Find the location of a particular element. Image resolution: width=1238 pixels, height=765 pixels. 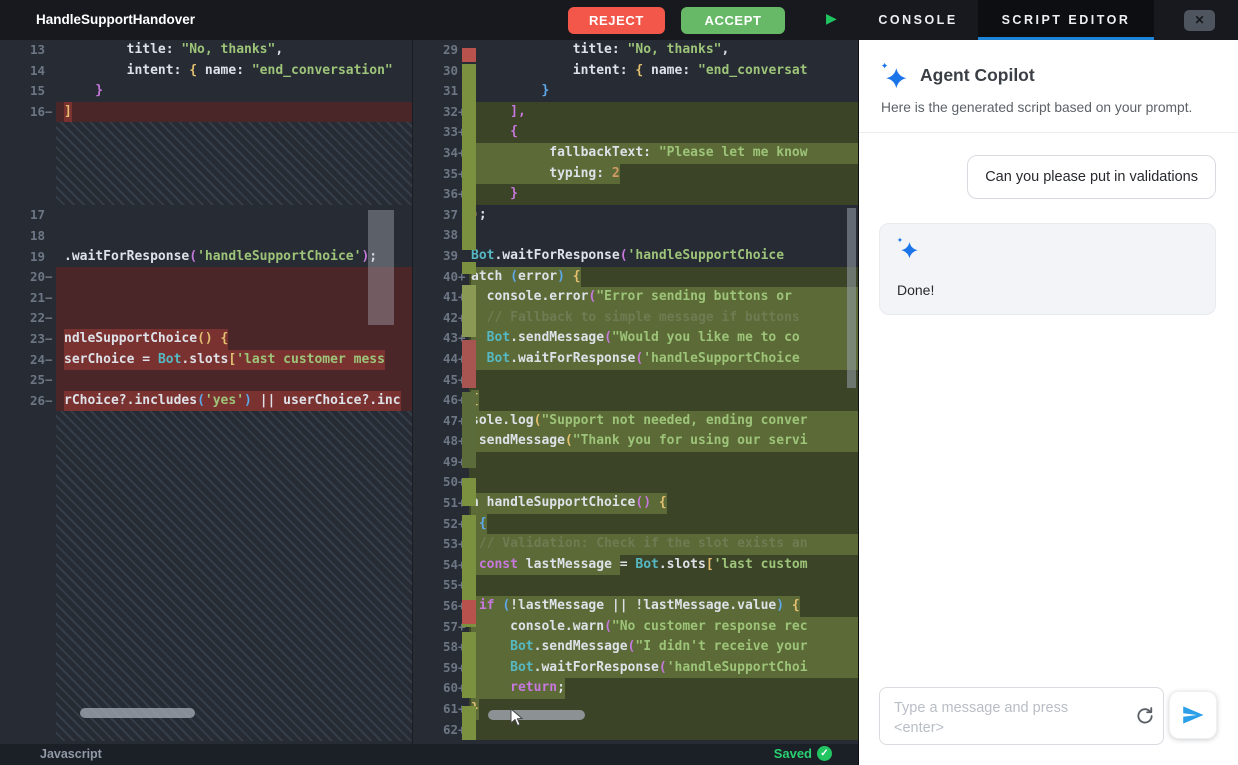

language-label: Javascript is located at coordinates (71, 754).